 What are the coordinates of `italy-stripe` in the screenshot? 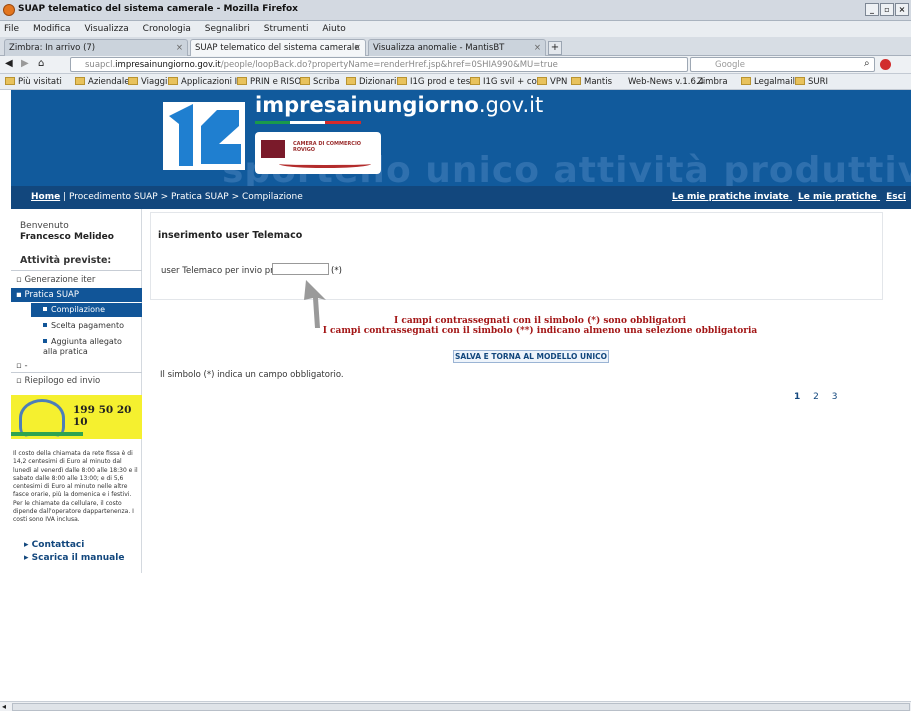 It's located at (308, 122).